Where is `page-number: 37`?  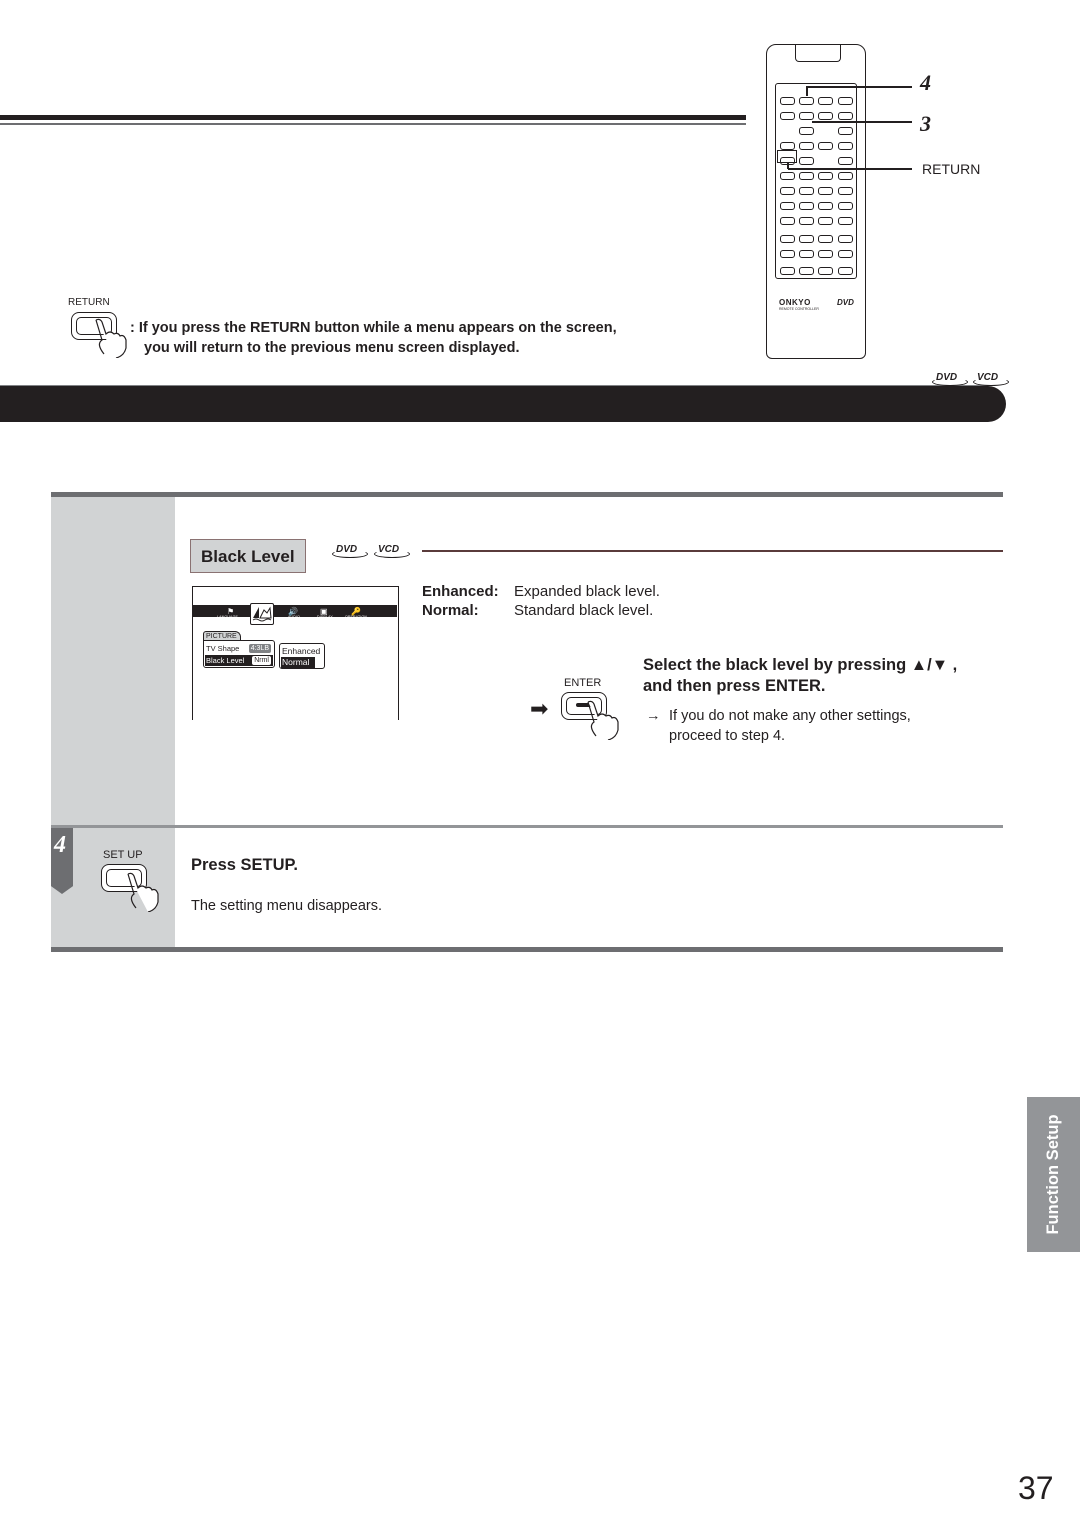 page-number: 37 is located at coordinates (1036, 1488).